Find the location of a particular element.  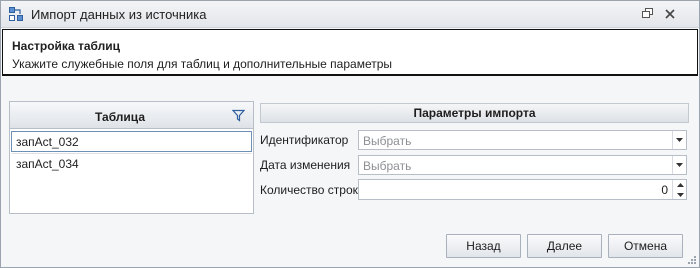

tables-grid: Таблица запAct_032 запAct_034 is located at coordinates (131, 157).